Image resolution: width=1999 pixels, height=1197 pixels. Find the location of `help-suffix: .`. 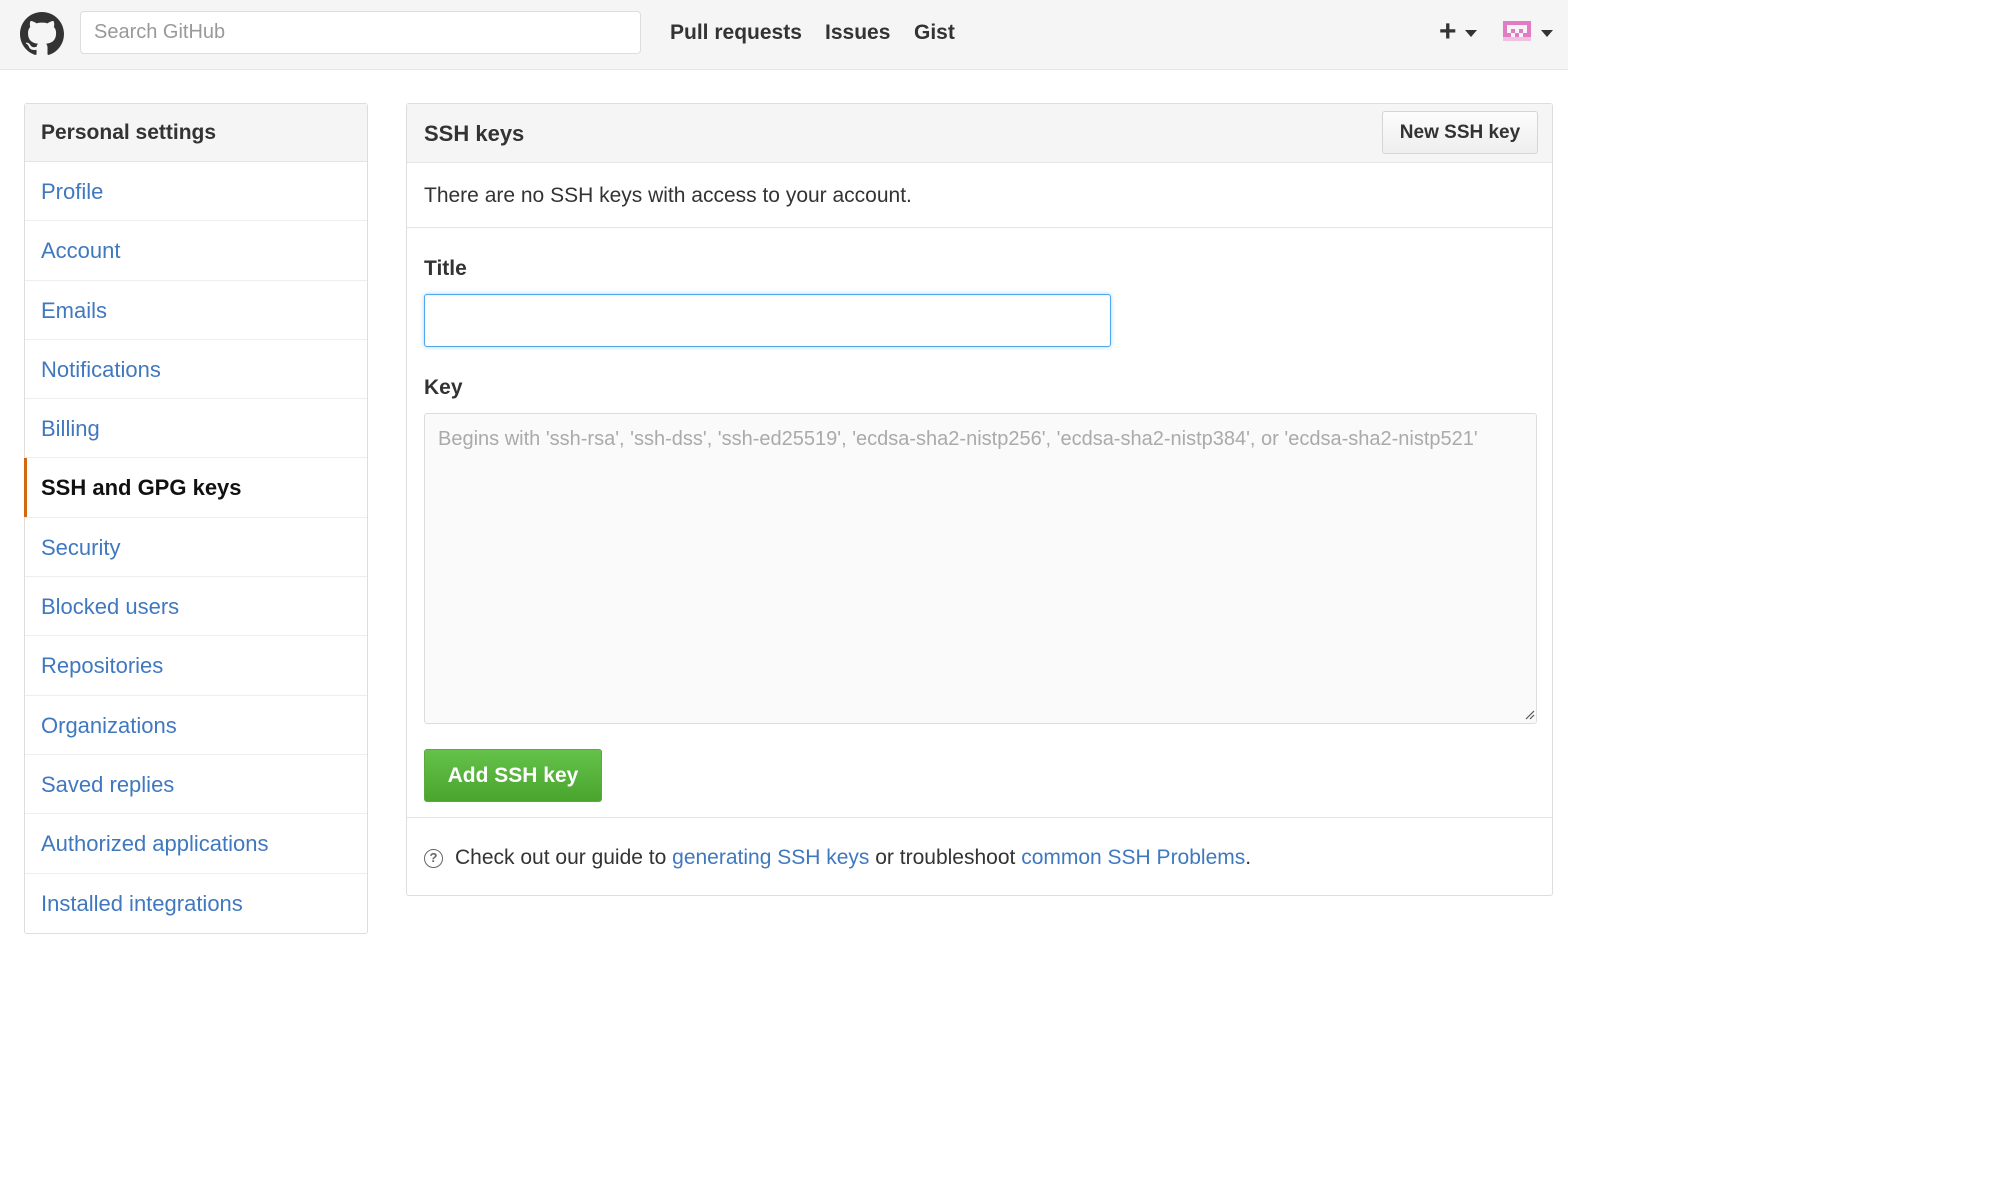

help-suffix: . is located at coordinates (1248, 857).